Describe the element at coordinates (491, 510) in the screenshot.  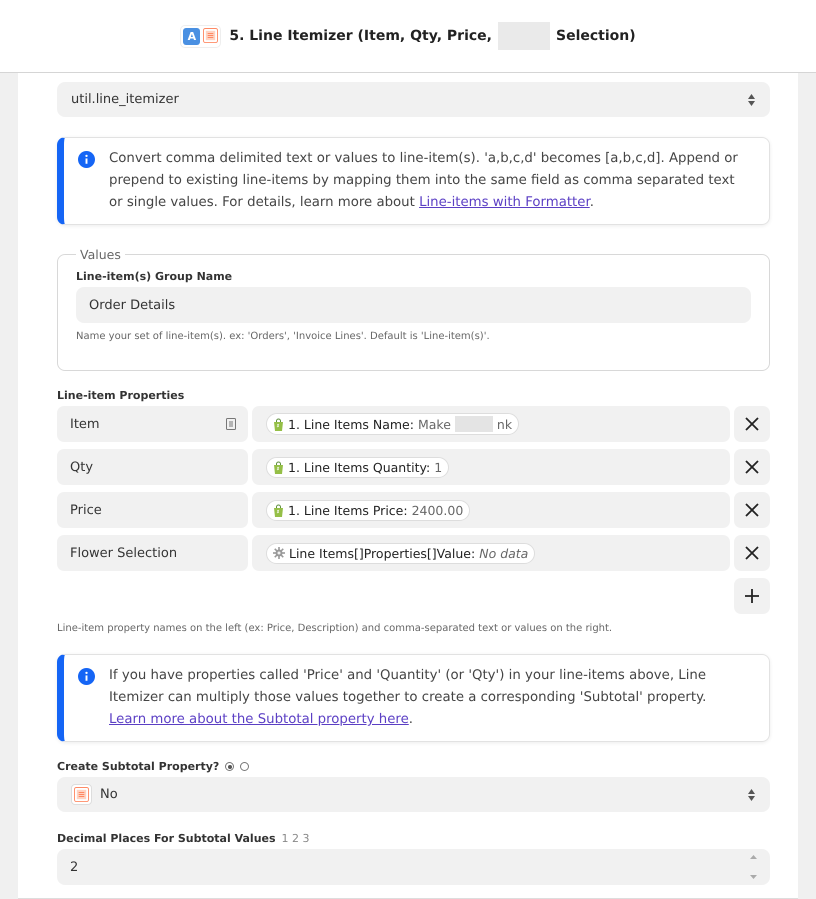
I see `property-value-field: 1. Line Items Price: 2400.00` at that location.